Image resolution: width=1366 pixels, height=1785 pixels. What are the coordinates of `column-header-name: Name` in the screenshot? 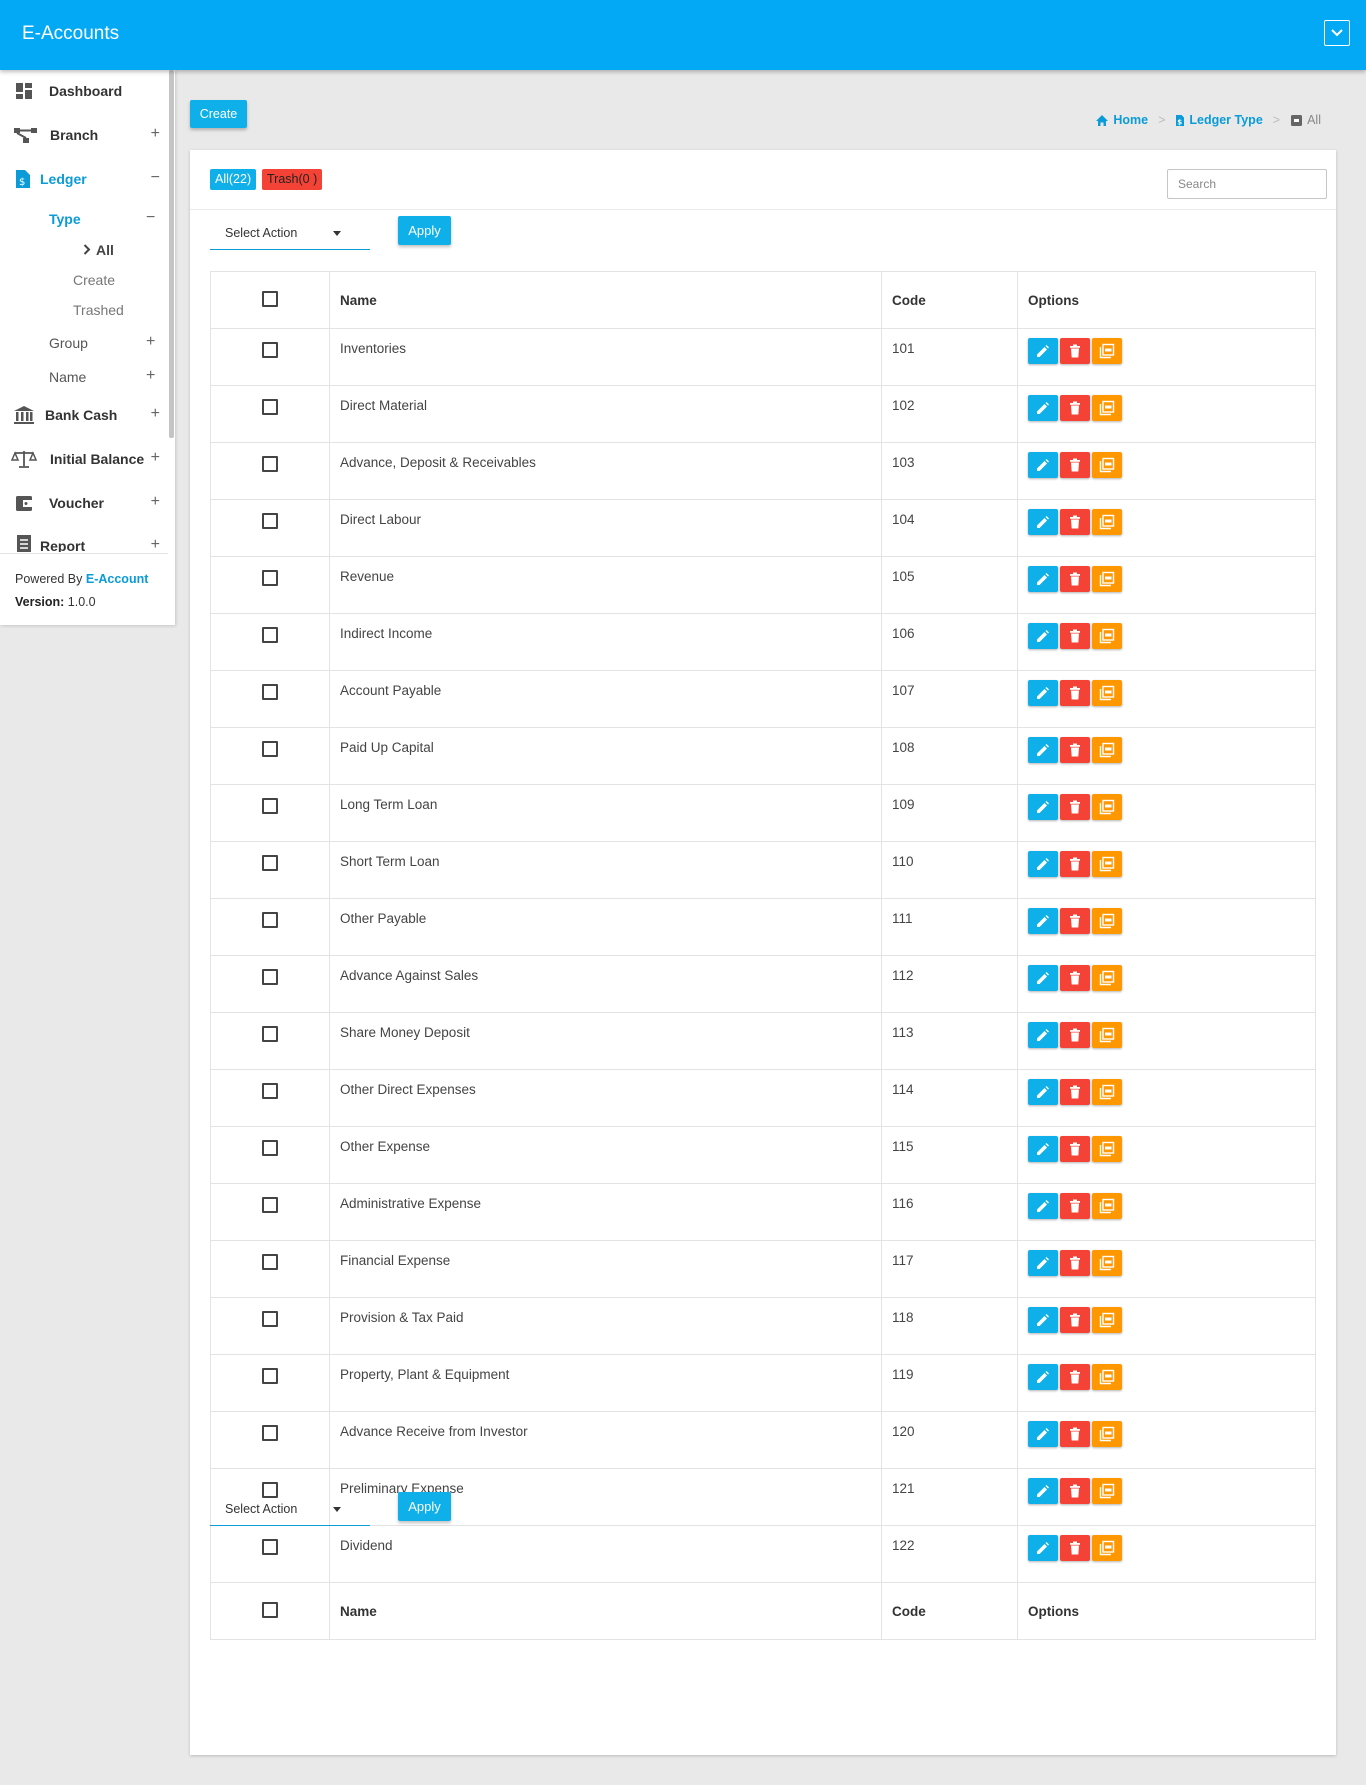 It's located at (605, 300).